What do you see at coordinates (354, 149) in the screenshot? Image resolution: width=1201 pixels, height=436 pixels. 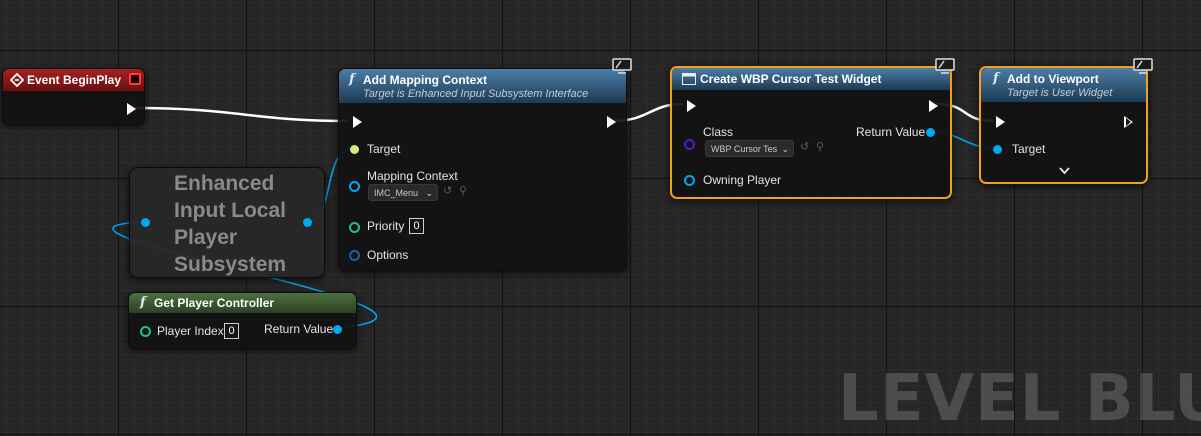 I see `add-mapping-target-pin` at bounding box center [354, 149].